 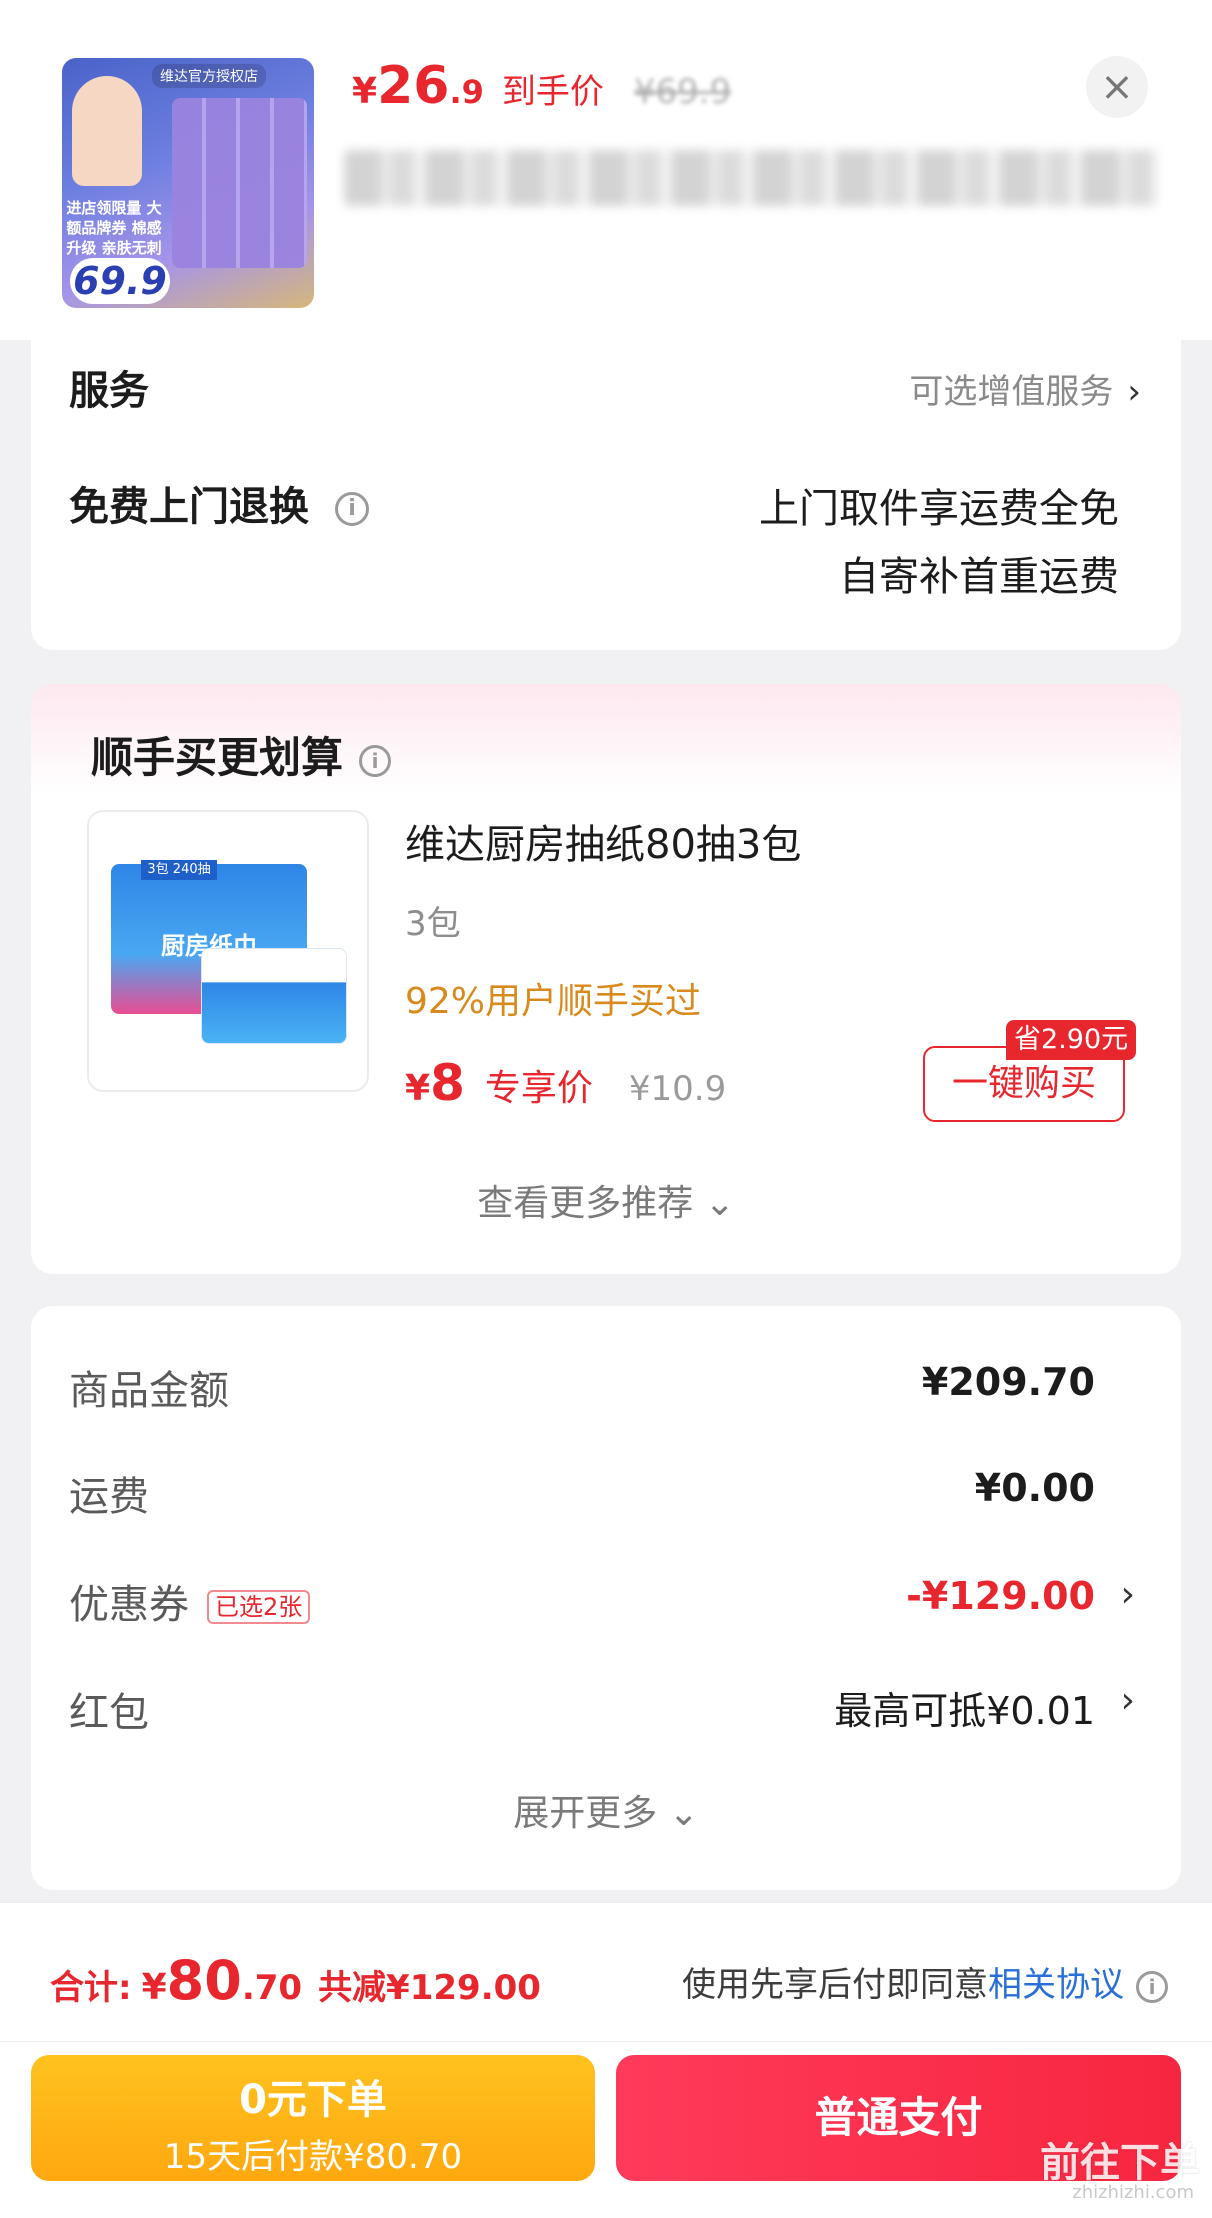 I want to click on total-saved: 共减¥129.00, so click(x=429, y=1988).